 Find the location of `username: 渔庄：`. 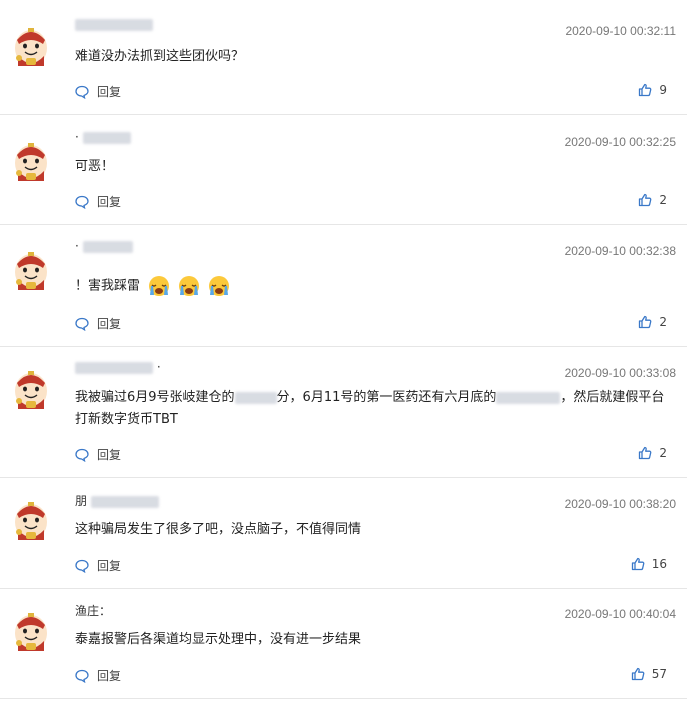

username: 渔庄： is located at coordinates (93, 611).